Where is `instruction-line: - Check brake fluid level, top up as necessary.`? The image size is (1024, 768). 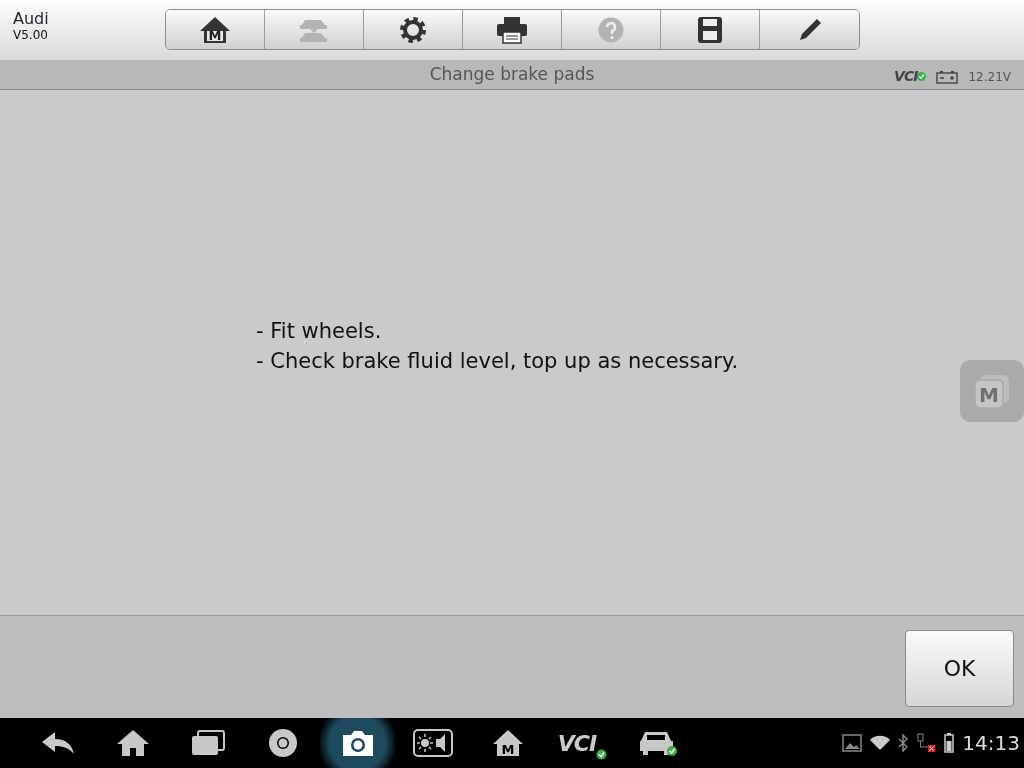 instruction-line: - Check brake fluid level, top up as necessary. is located at coordinates (498, 361).